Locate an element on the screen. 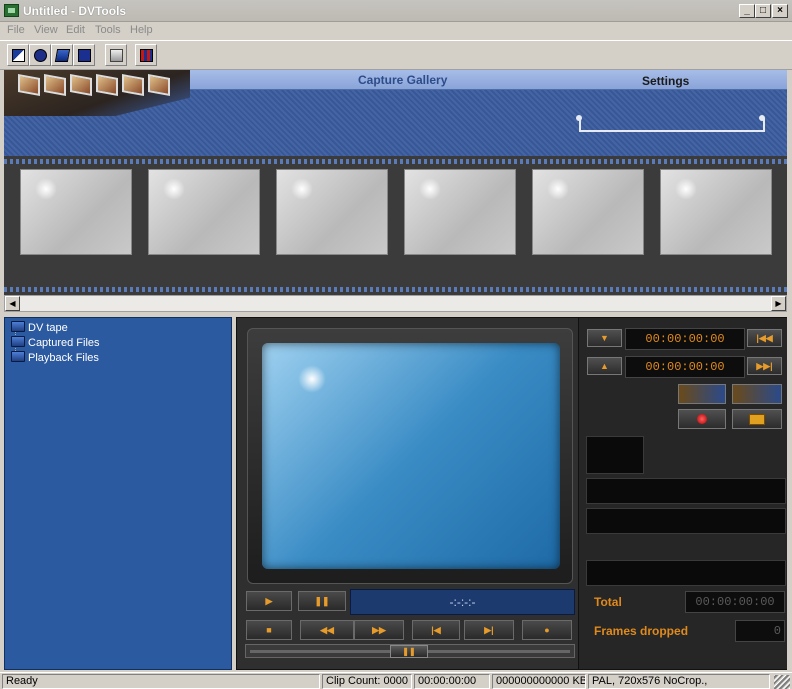  menu-bar: File View Edit Tools Help is located at coordinates (396, 31).